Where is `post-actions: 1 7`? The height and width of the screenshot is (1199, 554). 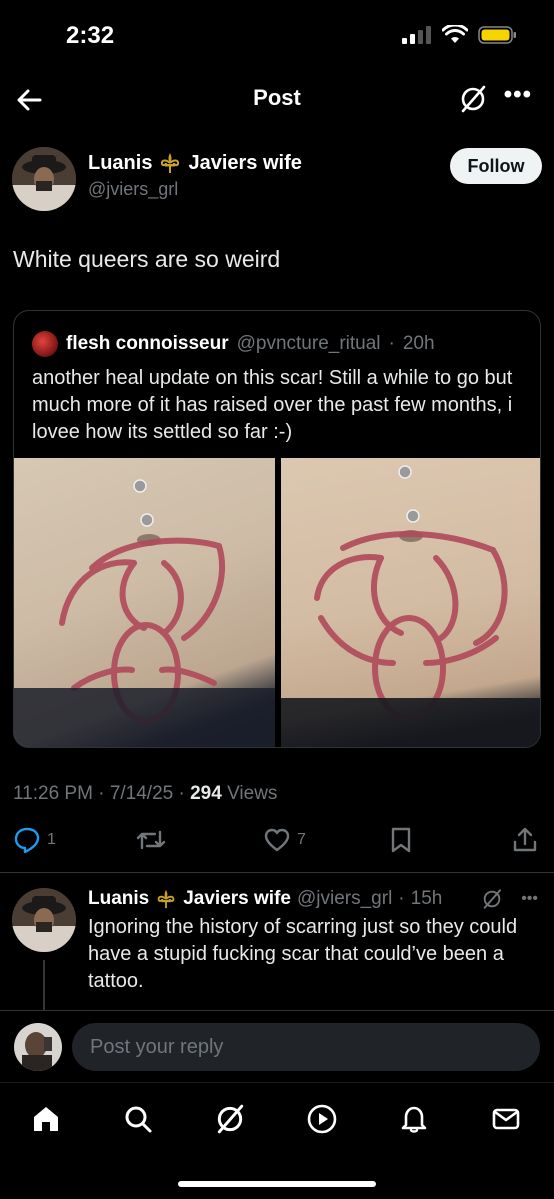 post-actions: 1 7 is located at coordinates (277, 844).